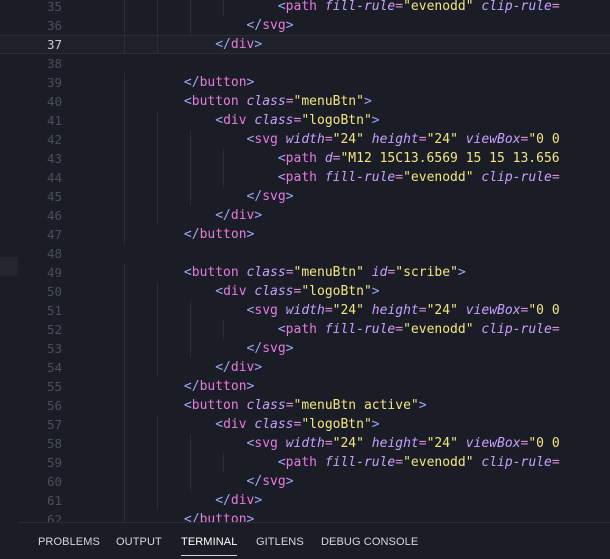  I want to click on code-line: 57 <div class="logoBtn">, so click(305, 424).